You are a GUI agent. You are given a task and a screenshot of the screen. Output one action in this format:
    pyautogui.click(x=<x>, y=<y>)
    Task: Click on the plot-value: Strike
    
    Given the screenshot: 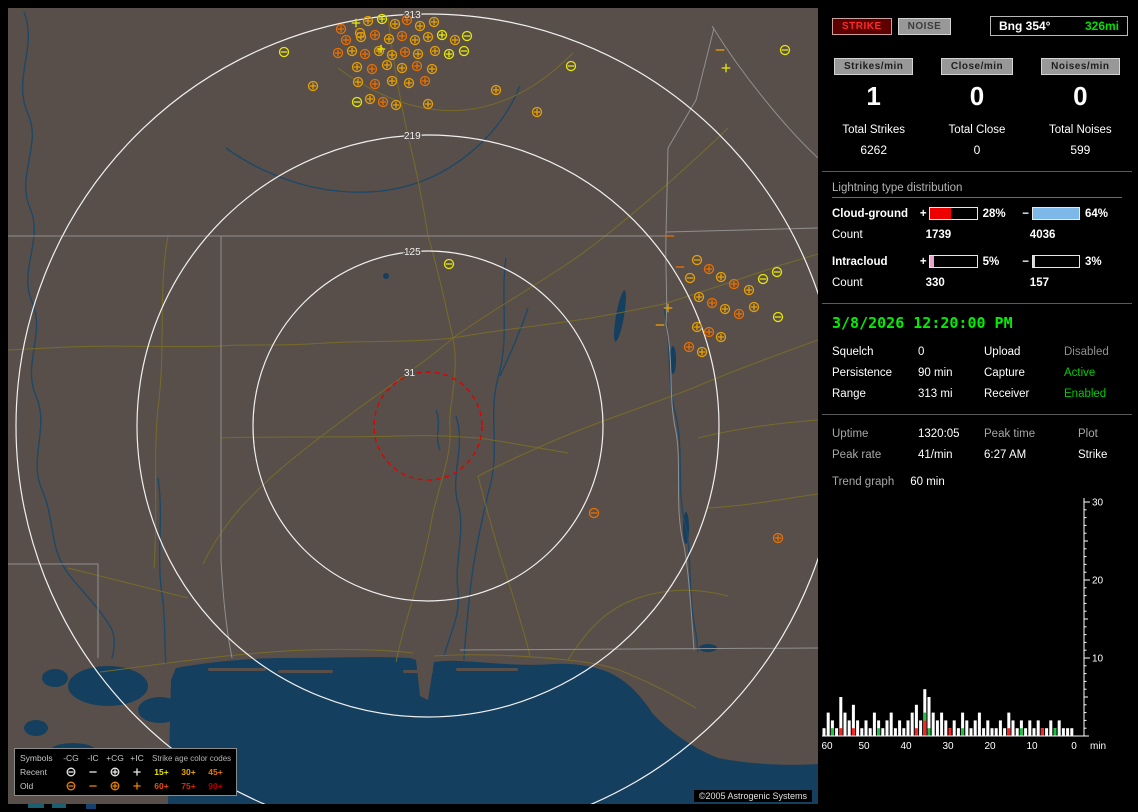 What is the action you would take?
    pyautogui.click(x=1093, y=455)
    